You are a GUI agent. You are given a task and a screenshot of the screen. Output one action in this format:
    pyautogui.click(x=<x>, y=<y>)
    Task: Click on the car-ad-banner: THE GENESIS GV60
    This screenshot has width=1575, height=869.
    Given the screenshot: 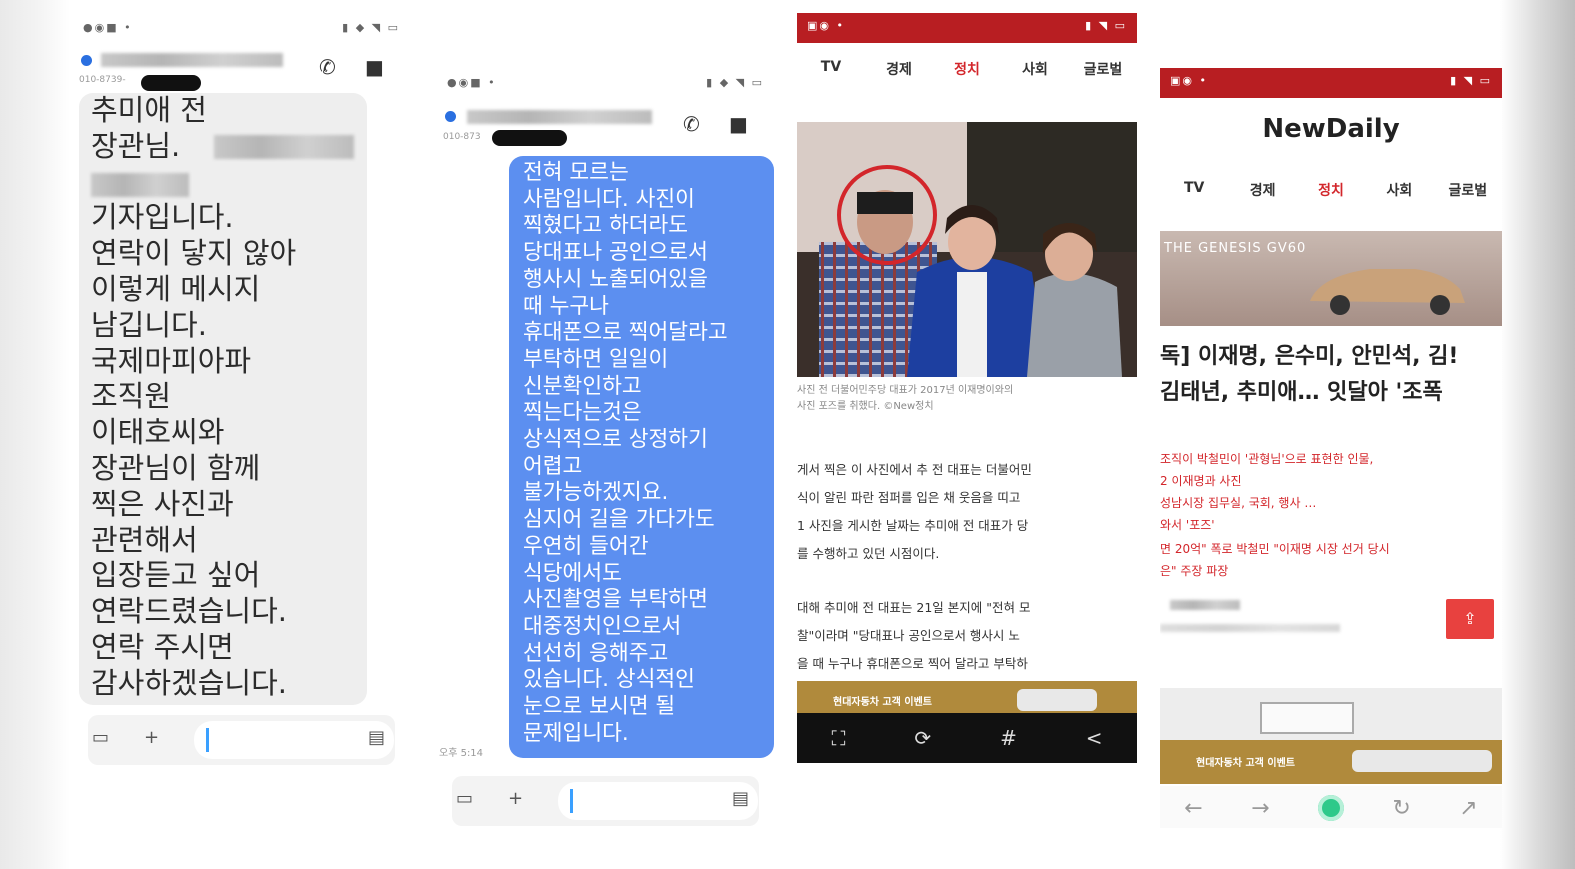 What is the action you would take?
    pyautogui.click(x=1331, y=278)
    